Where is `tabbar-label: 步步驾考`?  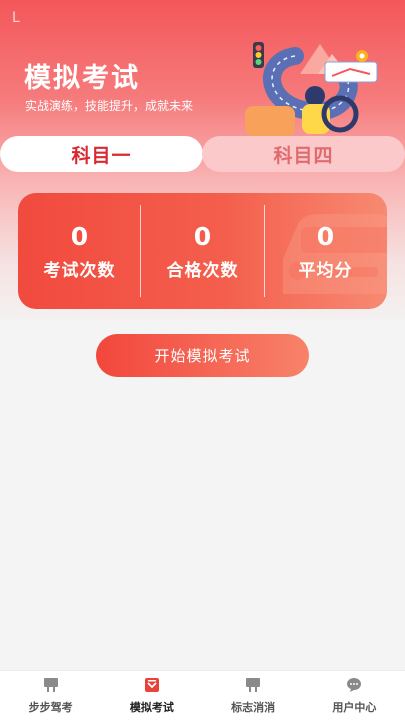 tabbar-label: 步步驾考 is located at coordinates (50, 707).